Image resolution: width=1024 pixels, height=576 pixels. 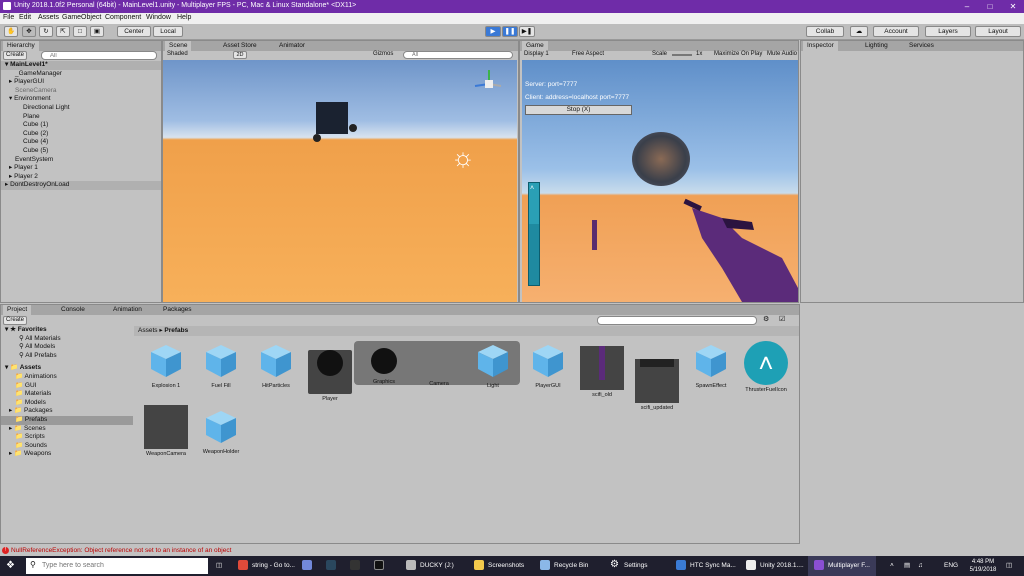 What do you see at coordinates (67, 437) in the screenshot?
I see `tree-item: 📁 Scripts` at bounding box center [67, 437].